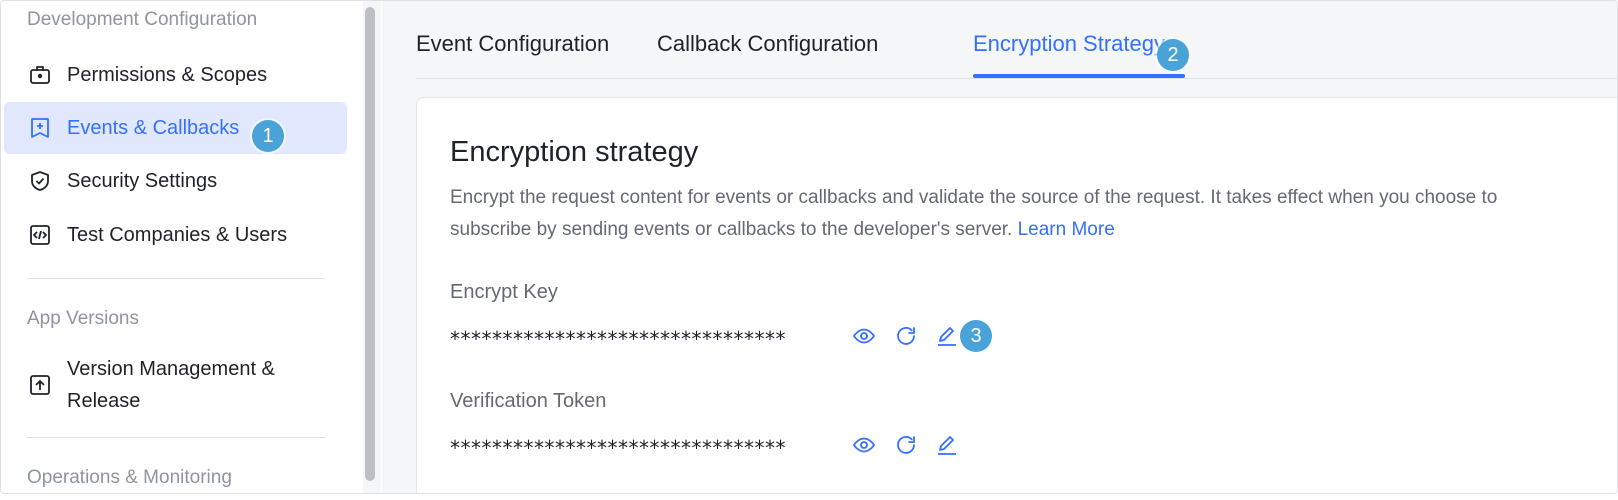 The height and width of the screenshot is (500, 1618). Describe the element at coordinates (40, 385) in the screenshot. I see `upload-square-icon` at that location.